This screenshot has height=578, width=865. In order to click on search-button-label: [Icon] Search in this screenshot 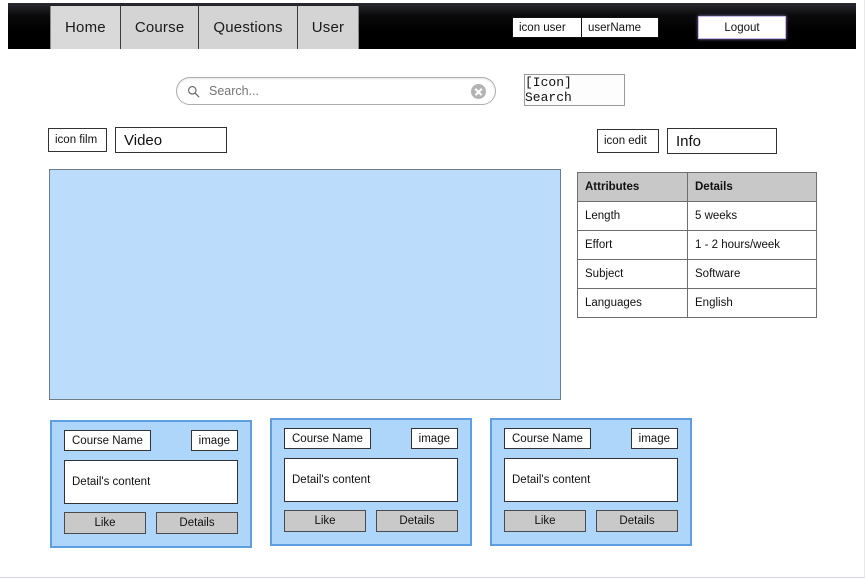, I will do `click(548, 90)`.